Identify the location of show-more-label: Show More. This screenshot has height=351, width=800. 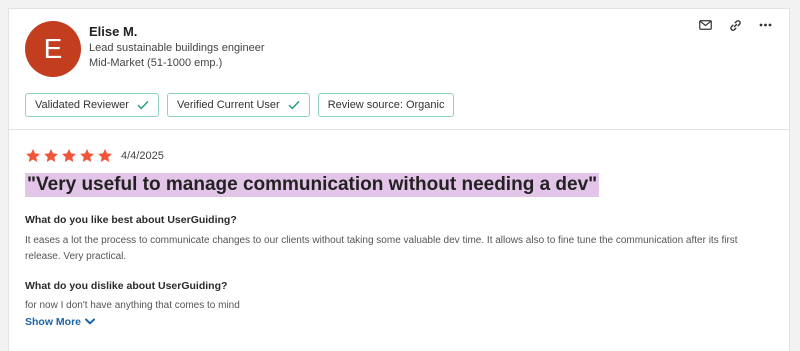
(53, 322).